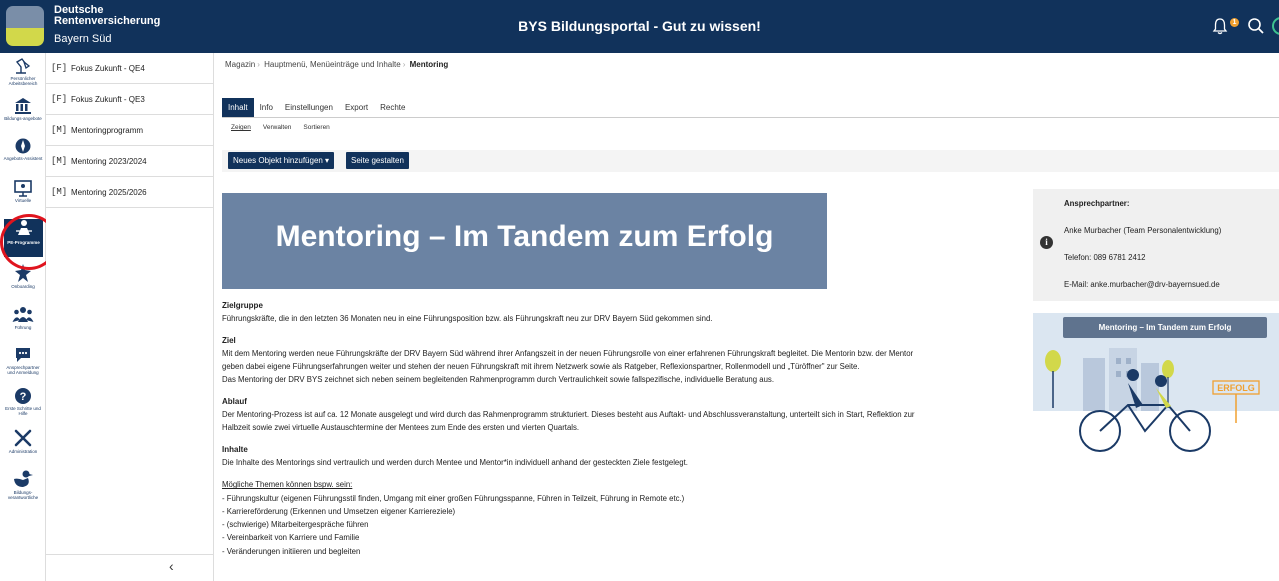 Image resolution: width=1279 pixels, height=581 pixels. I want to click on tab-einstellungen: Einstellungen, so click(309, 107).